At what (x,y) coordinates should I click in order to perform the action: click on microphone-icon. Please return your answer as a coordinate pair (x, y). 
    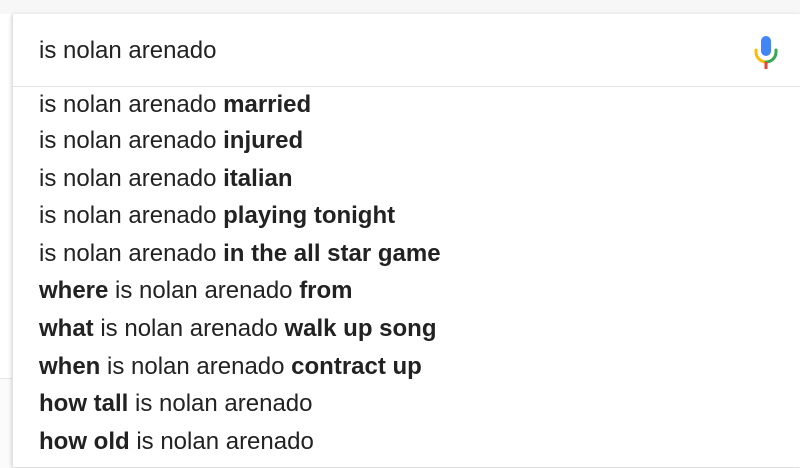
    Looking at the image, I should click on (766, 52).